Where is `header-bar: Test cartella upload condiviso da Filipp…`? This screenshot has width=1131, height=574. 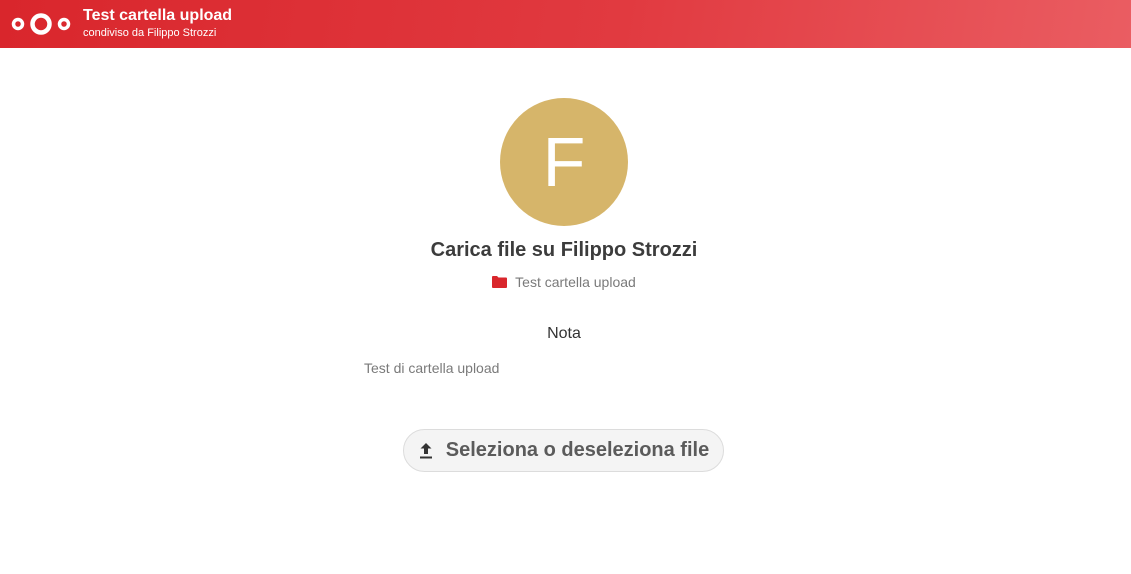
header-bar: Test cartella upload condiviso da Filipp… is located at coordinates (565, 24).